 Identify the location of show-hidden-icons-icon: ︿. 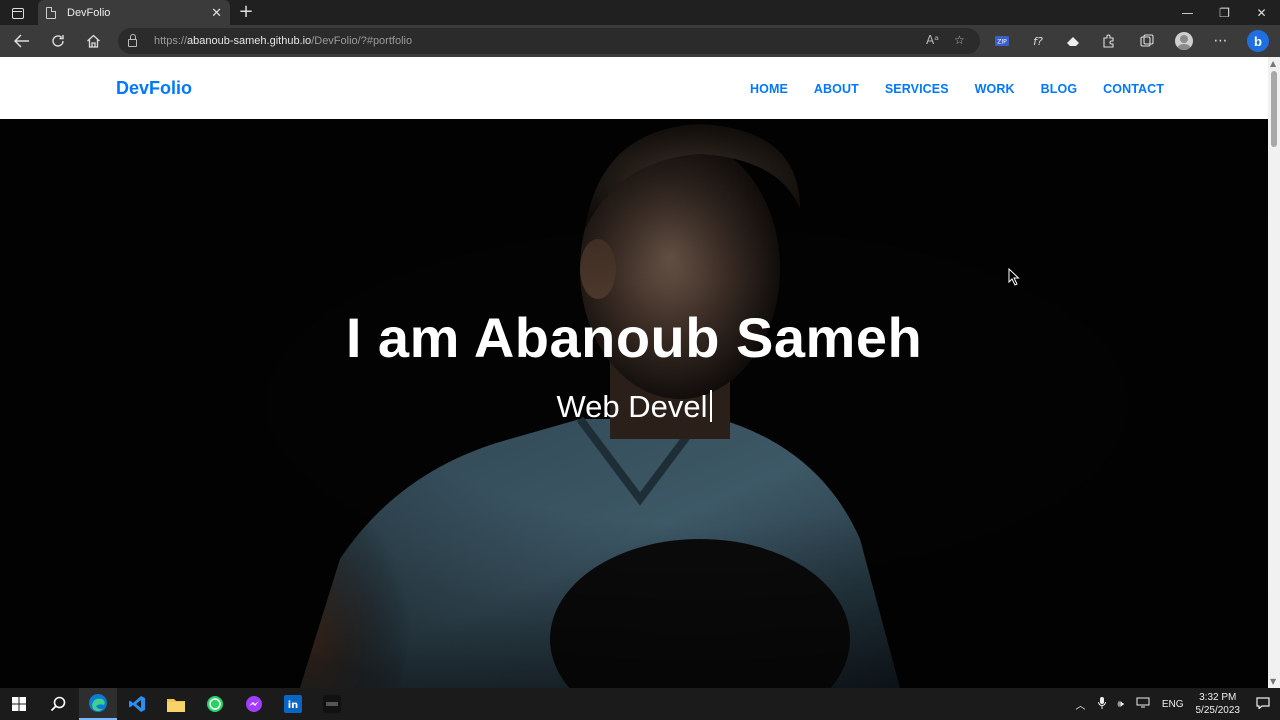
(1081, 704).